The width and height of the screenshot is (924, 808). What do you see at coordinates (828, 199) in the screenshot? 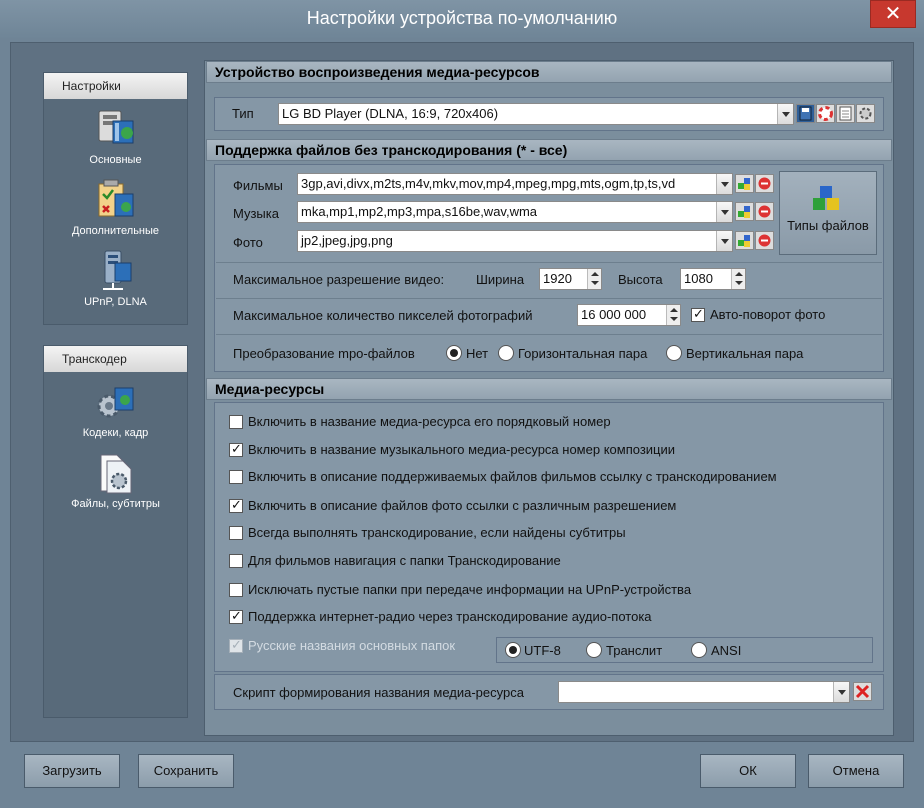
I see `cubes-icon` at bounding box center [828, 199].